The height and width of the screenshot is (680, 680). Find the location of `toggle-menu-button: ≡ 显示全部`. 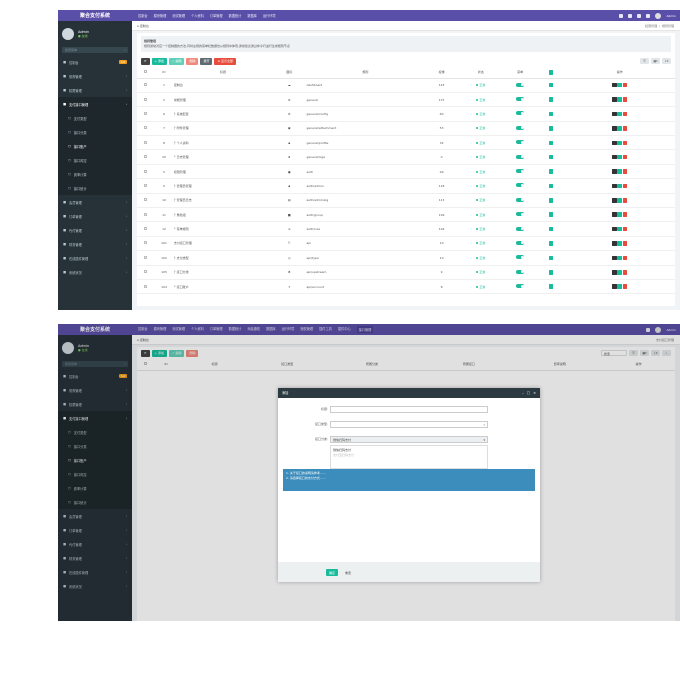

toggle-menu-button: ≡ 显示全部 is located at coordinates (225, 61).